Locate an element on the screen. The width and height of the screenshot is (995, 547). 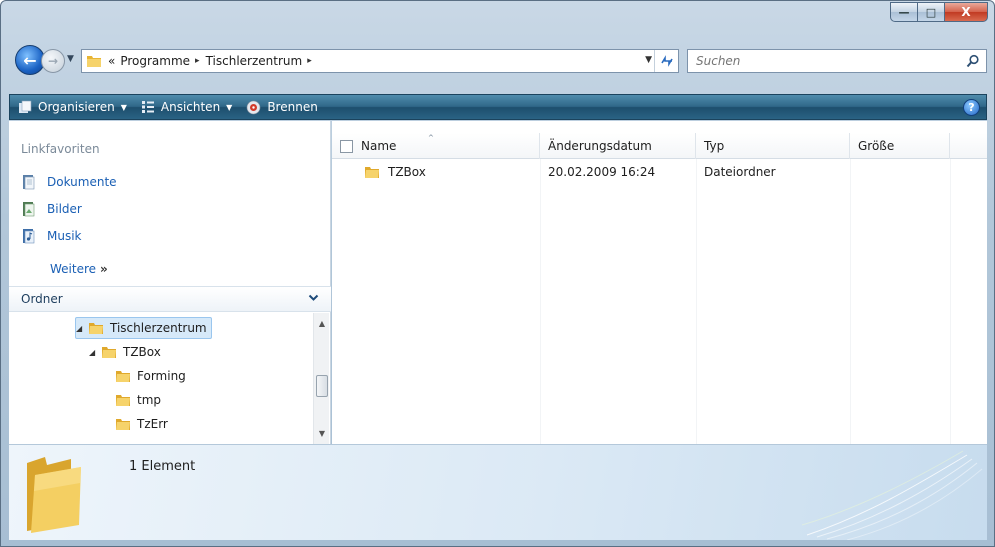
folders-header-label: Ordner is located at coordinates (42, 299).